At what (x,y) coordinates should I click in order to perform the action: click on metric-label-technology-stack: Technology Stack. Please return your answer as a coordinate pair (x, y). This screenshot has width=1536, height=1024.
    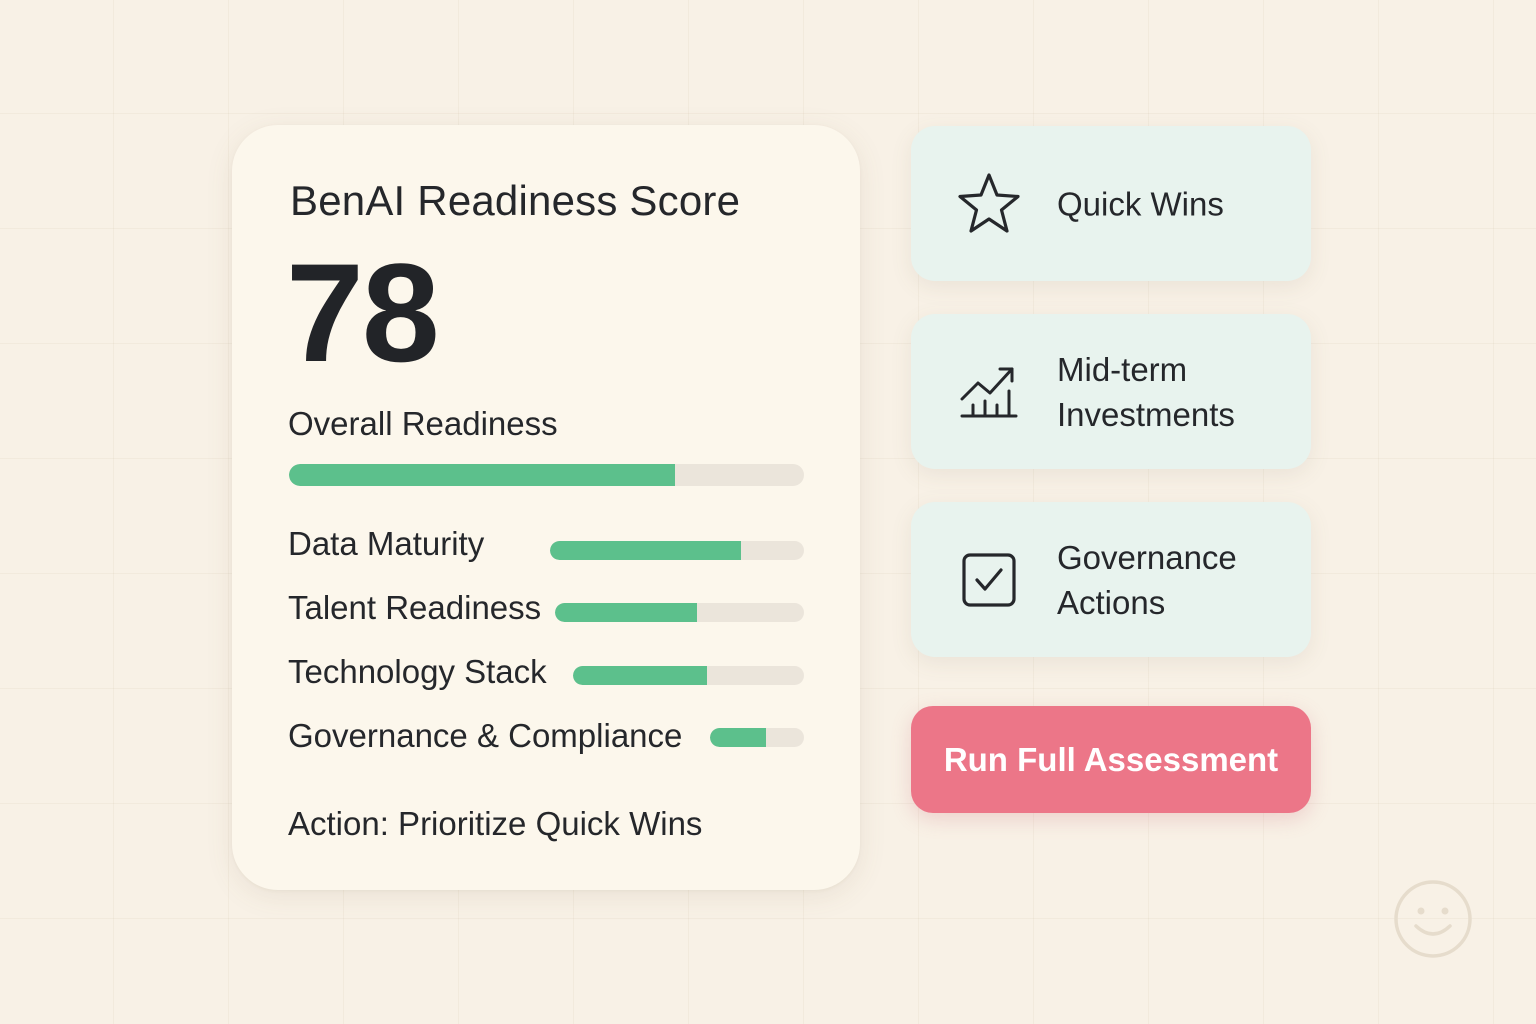
    Looking at the image, I should click on (417, 671).